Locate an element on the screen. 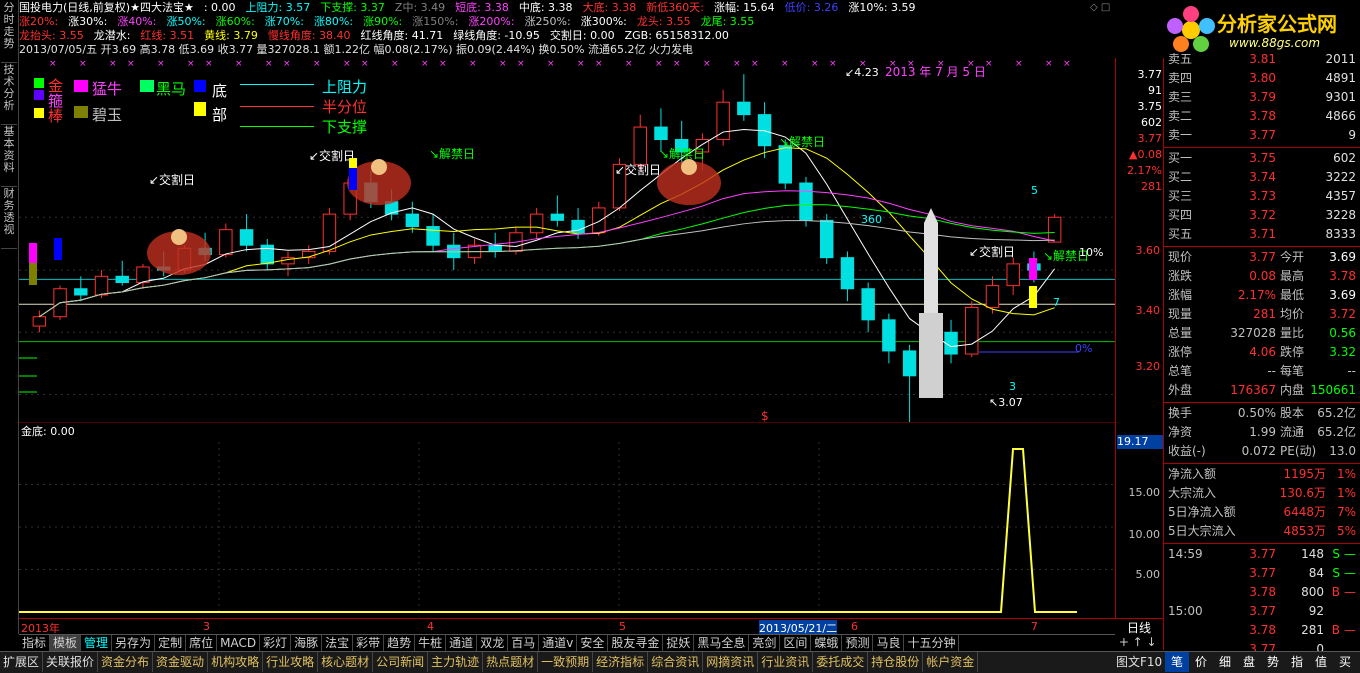  indicator-tab: 十五分钟 is located at coordinates (932, 643).